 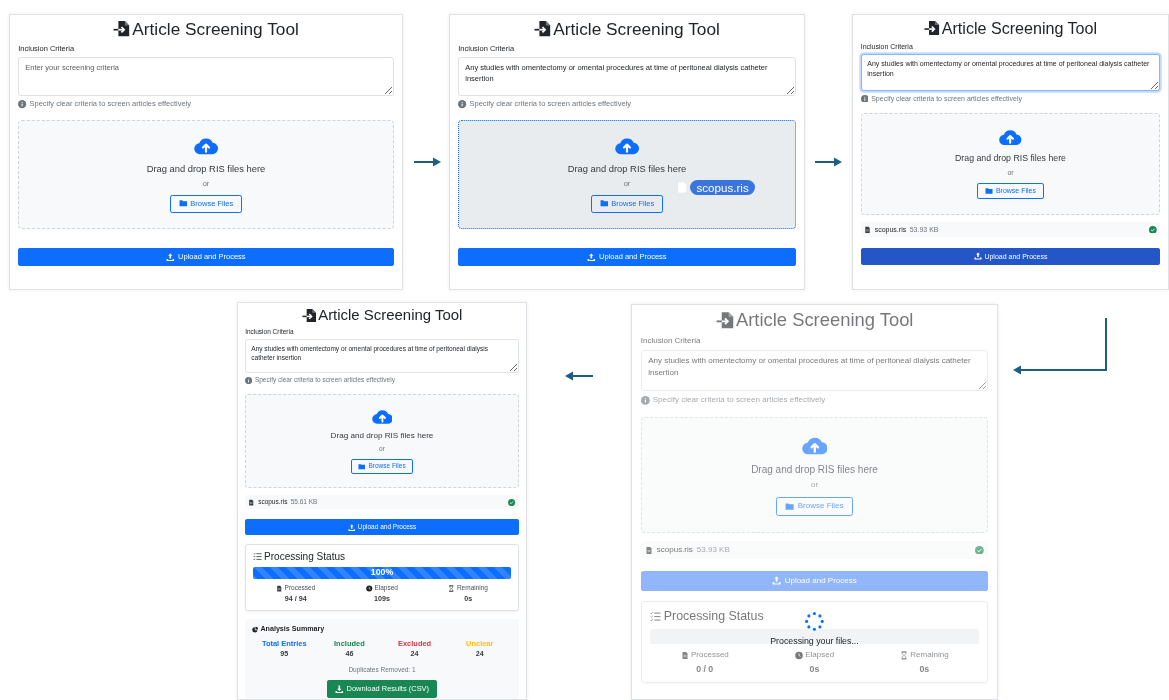 I want to click on download-icon, so click(x=339, y=689).